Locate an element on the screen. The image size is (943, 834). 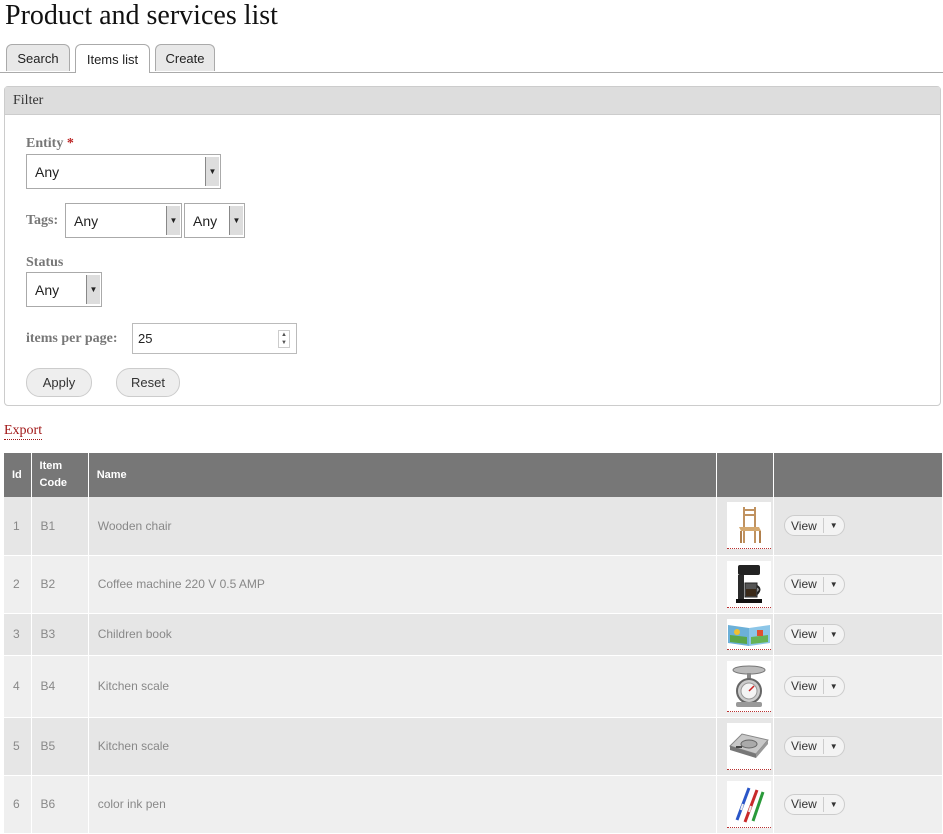
tab-create: Create is located at coordinates (185, 57).